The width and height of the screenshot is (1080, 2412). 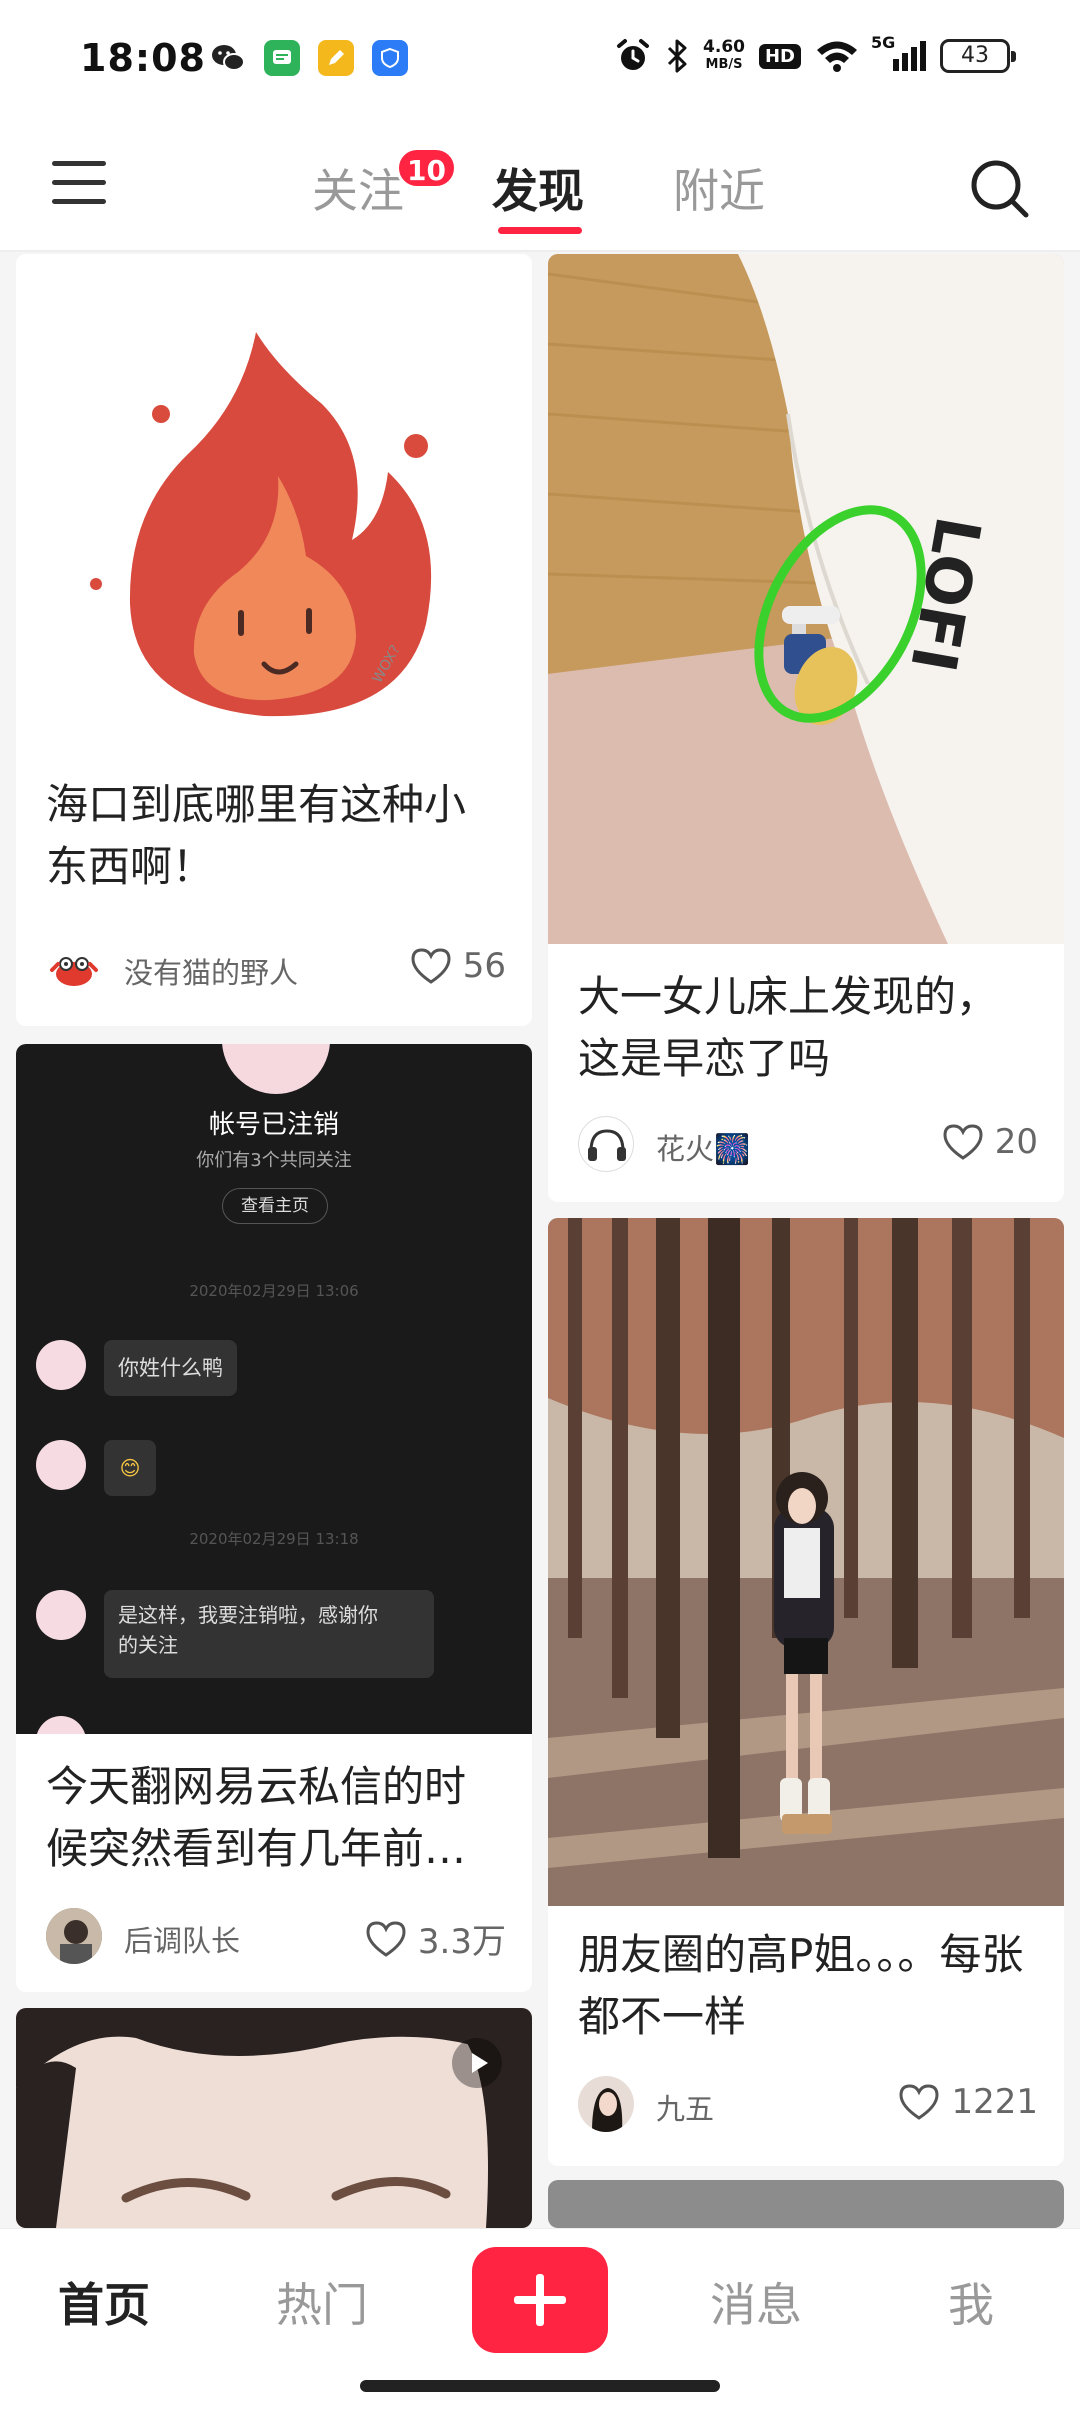 I want to click on battery-indicator: 43, so click(x=978, y=56).